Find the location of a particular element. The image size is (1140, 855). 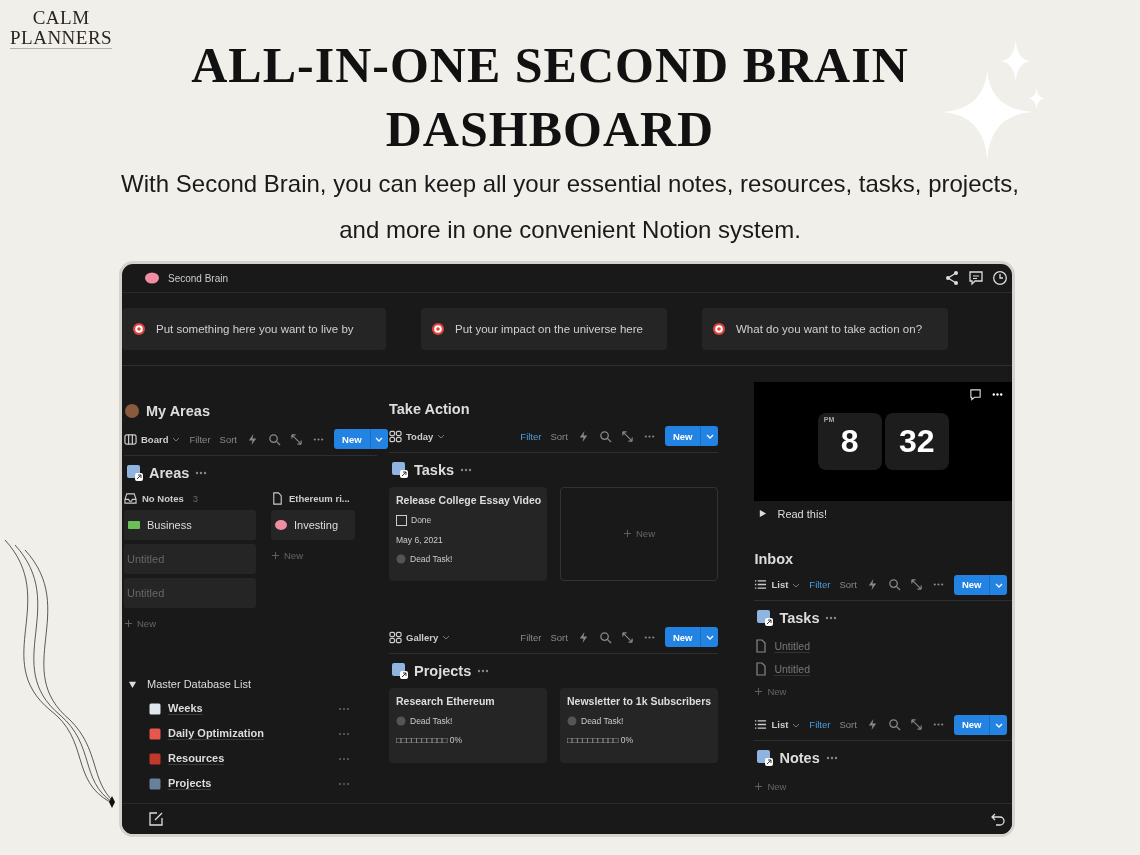

database-link: Projects is located at coordinates (190, 783).